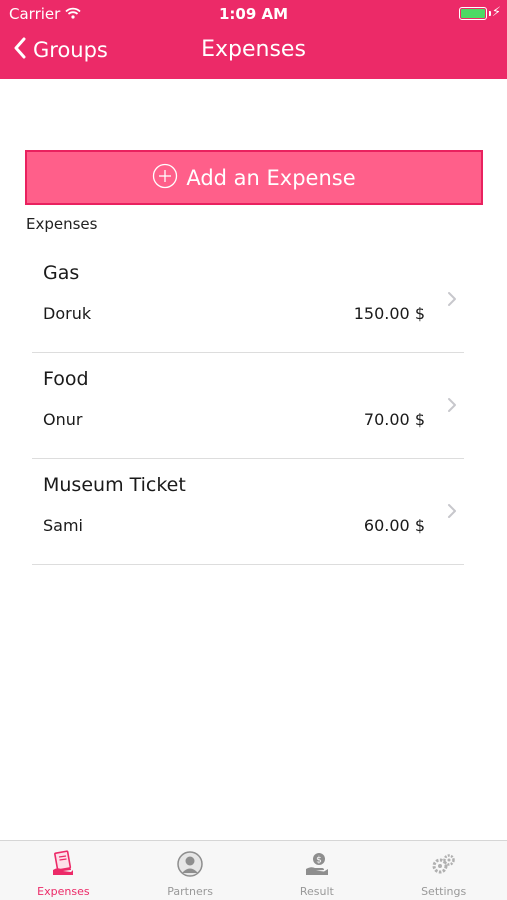 The width and height of the screenshot is (507, 900). Describe the element at coordinates (190, 891) in the screenshot. I see `tab-label: Partners` at that location.